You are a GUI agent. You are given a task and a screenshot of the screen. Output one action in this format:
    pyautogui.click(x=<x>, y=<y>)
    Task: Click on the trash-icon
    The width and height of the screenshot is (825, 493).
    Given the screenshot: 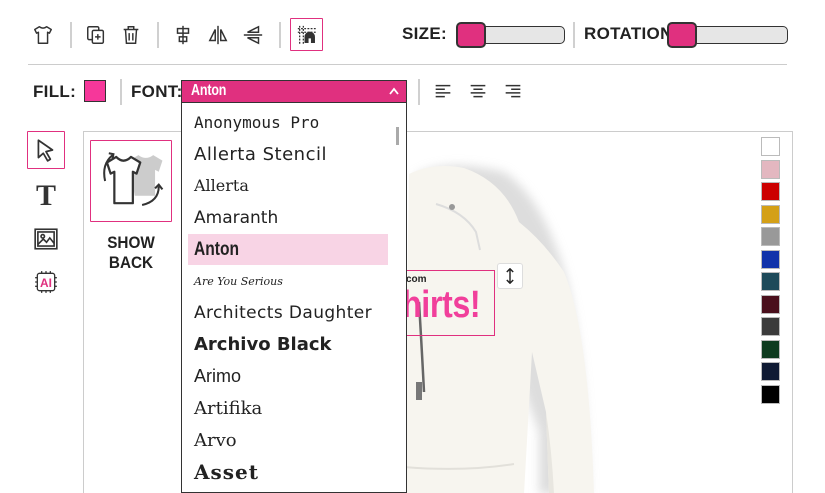 What is the action you would take?
    pyautogui.click(x=131, y=35)
    